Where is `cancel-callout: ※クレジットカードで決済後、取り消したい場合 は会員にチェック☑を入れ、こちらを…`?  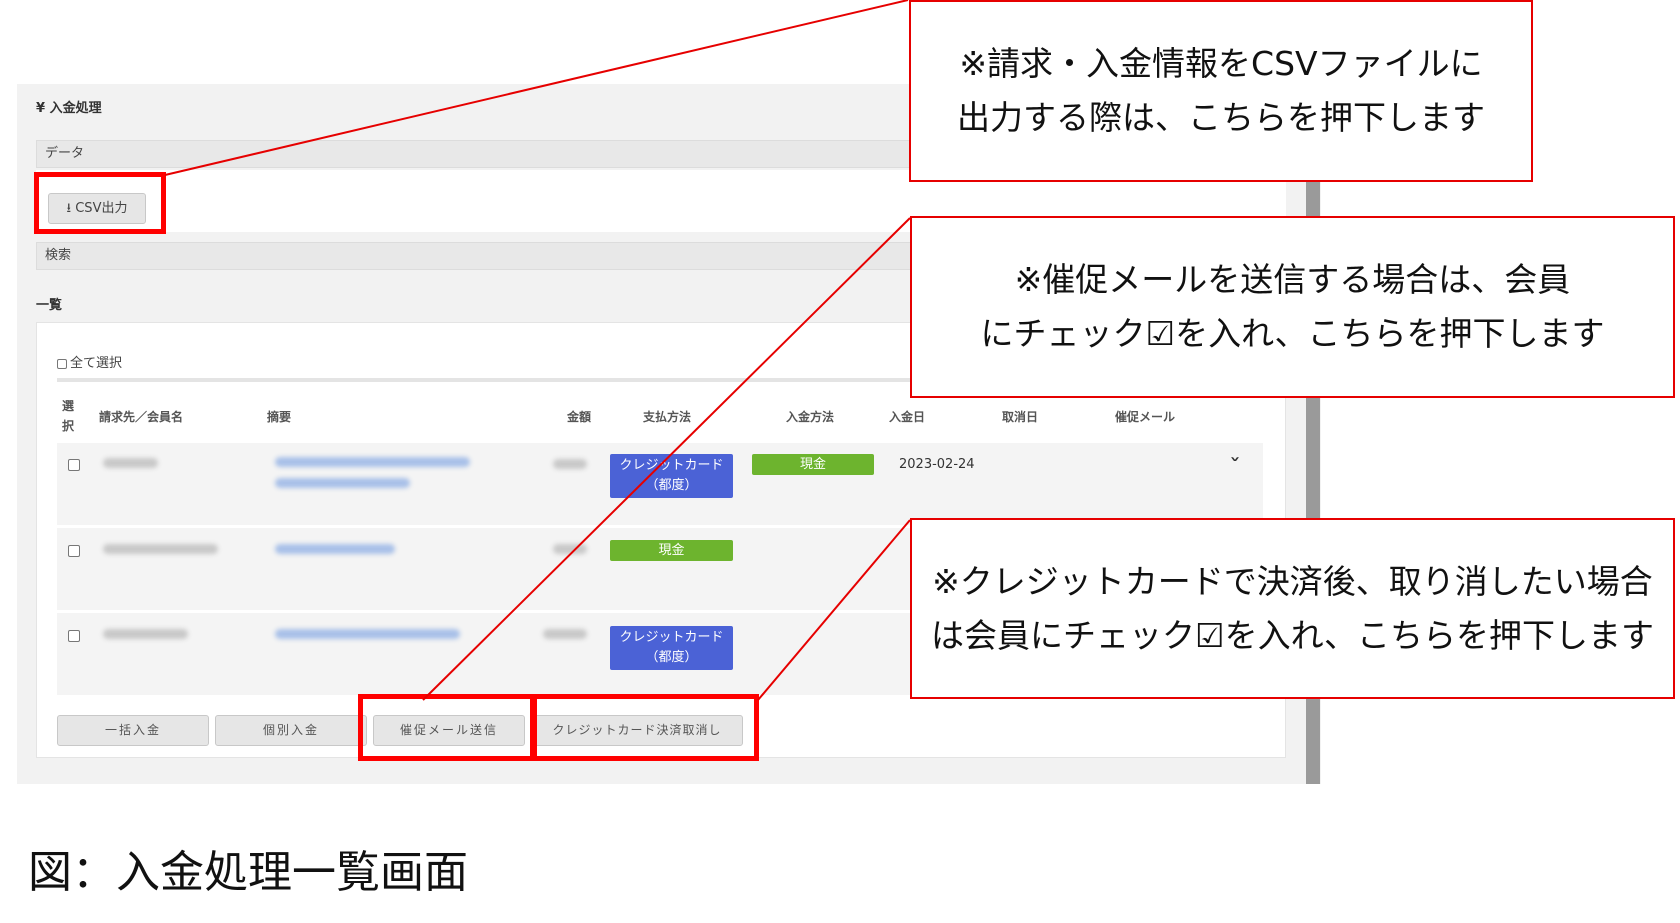
cancel-callout: ※クレジットカードで決済後、取り消したい場合 は会員にチェック☑を入れ、こちらを… is located at coordinates (1292, 608).